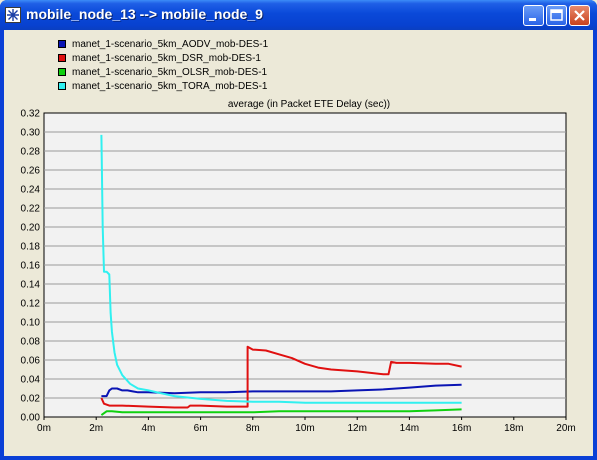  I want to click on y-tick-label: 0.16, so click(31, 266).